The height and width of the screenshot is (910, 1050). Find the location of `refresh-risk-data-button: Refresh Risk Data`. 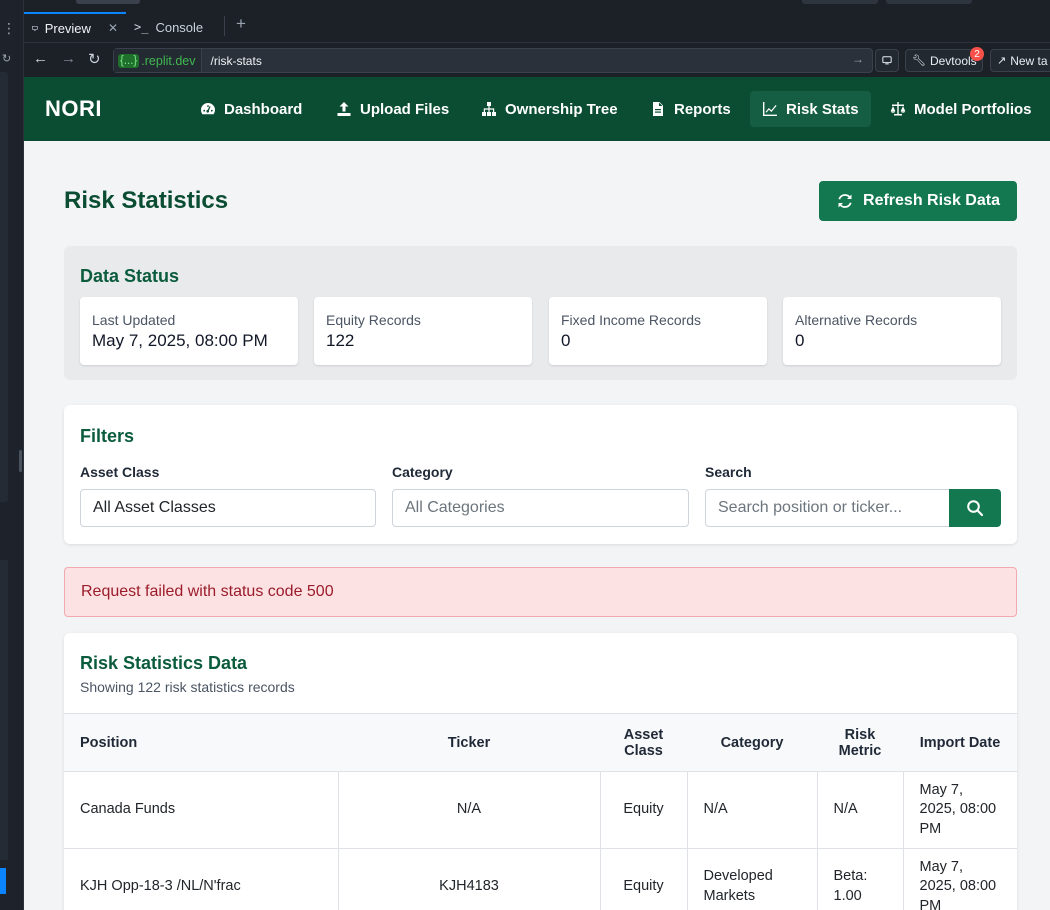

refresh-risk-data-button: Refresh Risk Data is located at coordinates (918, 201).